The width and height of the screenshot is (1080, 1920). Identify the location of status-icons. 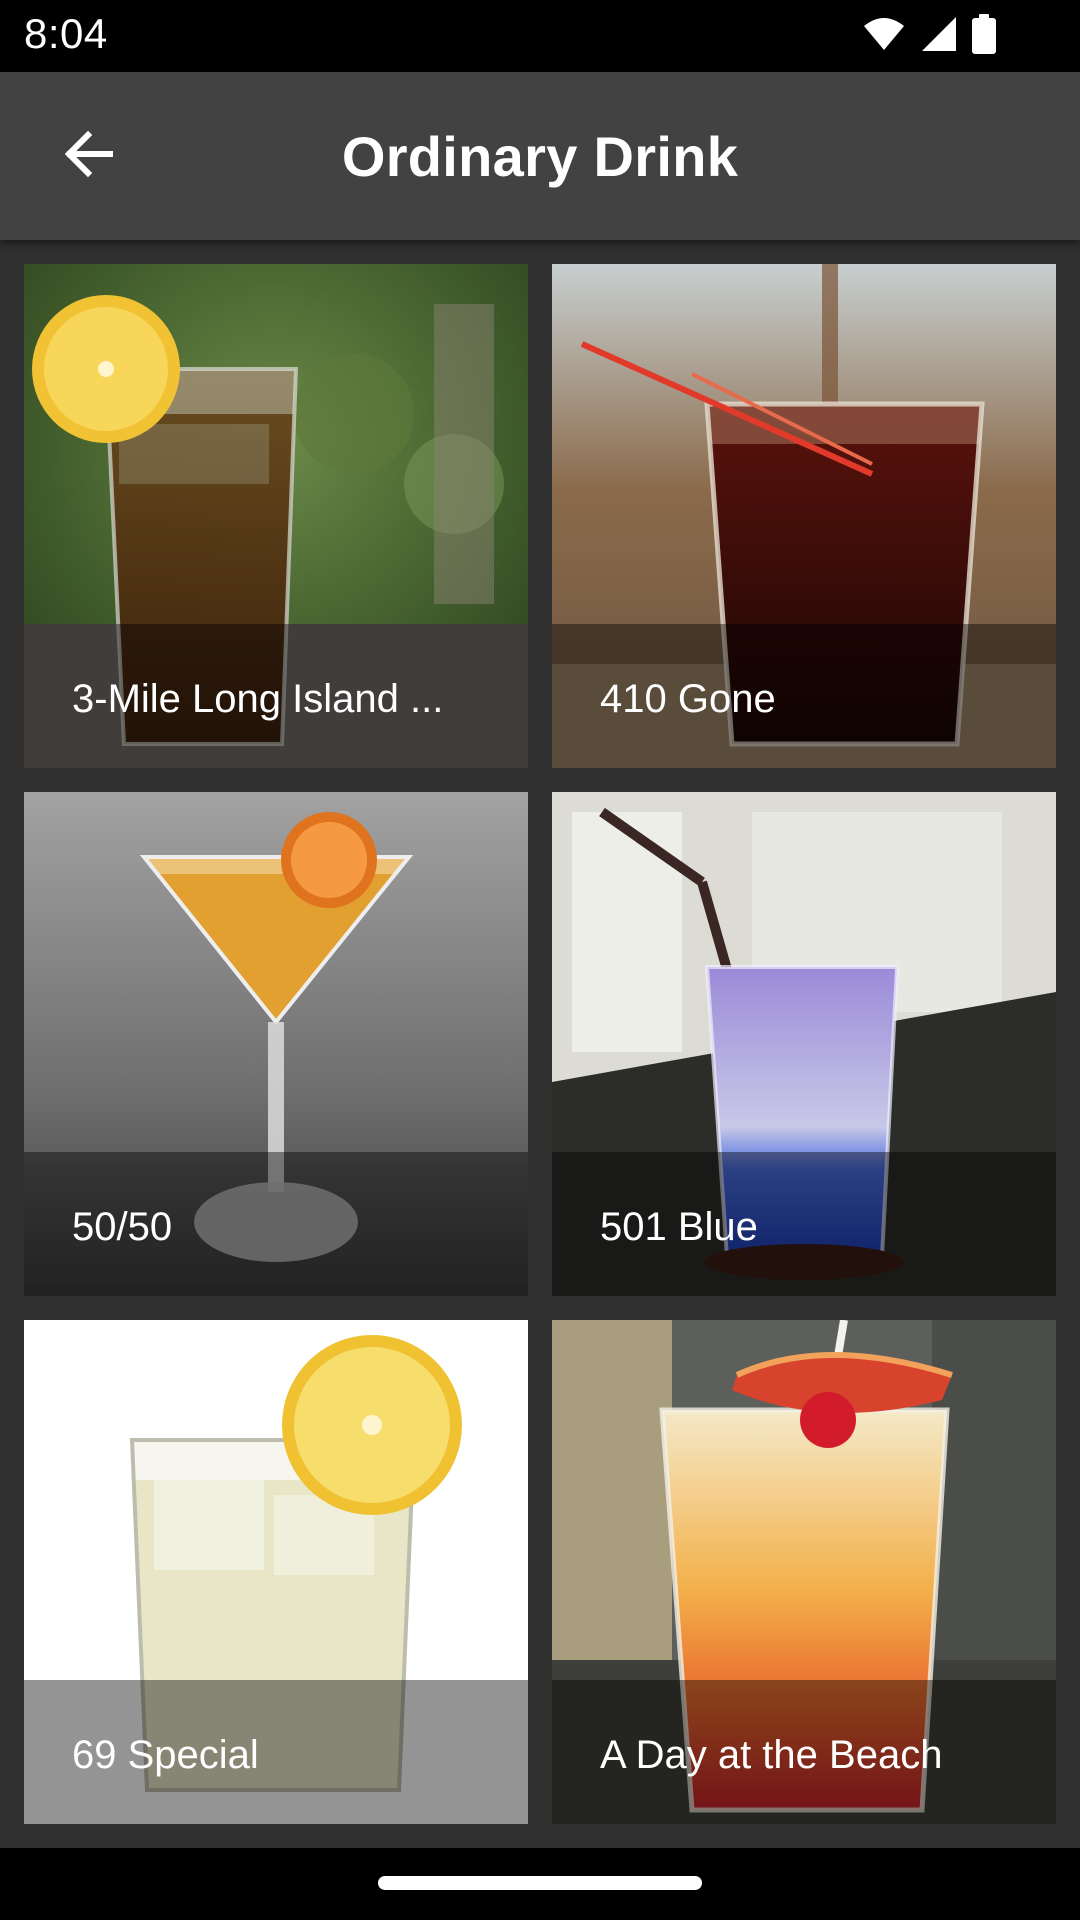
(929, 36).